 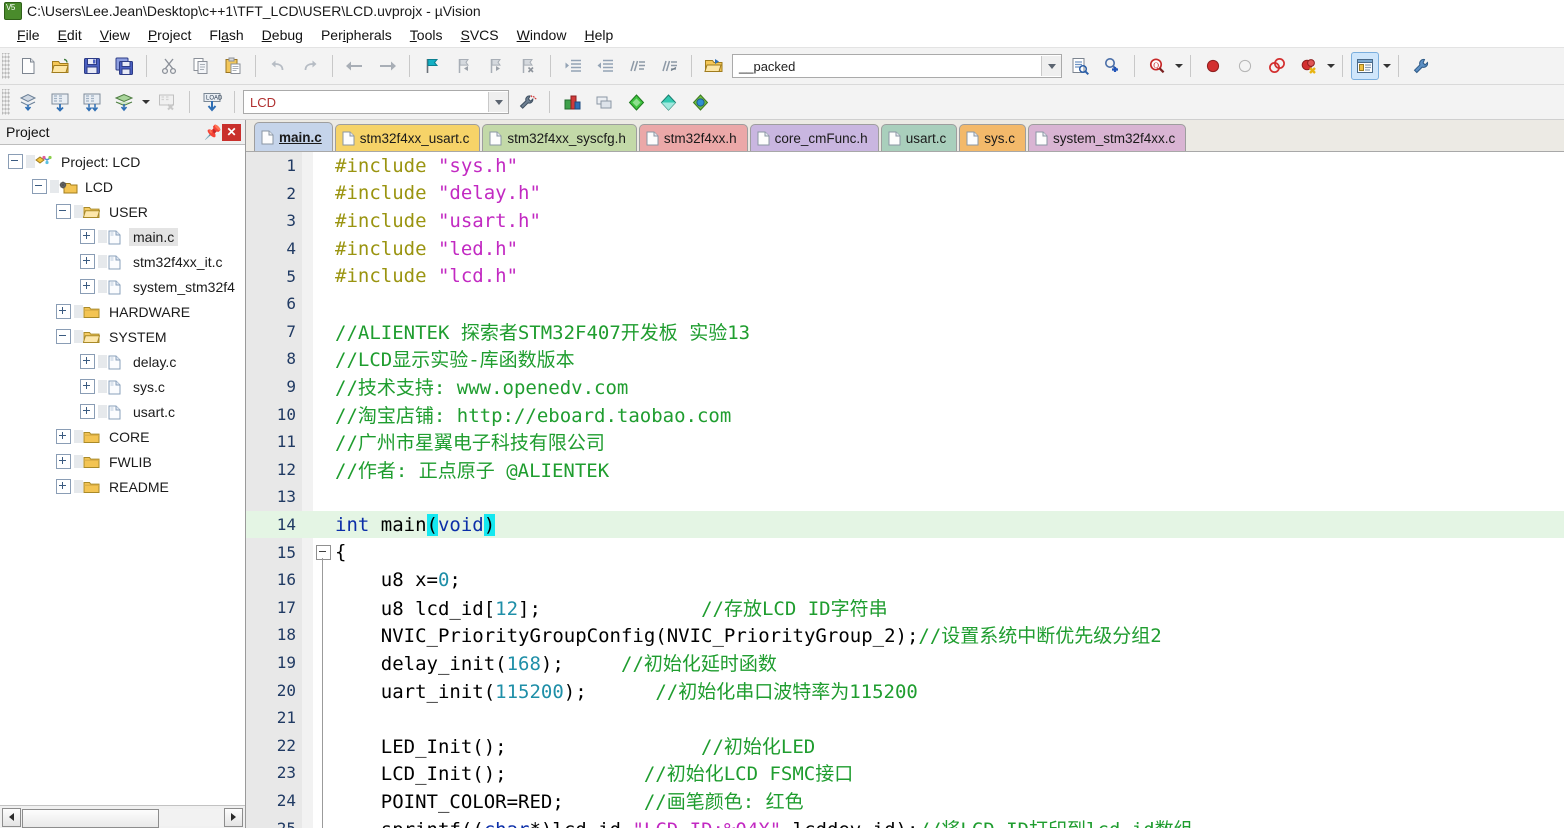 I want to click on code-line: 13, so click(x=905, y=497).